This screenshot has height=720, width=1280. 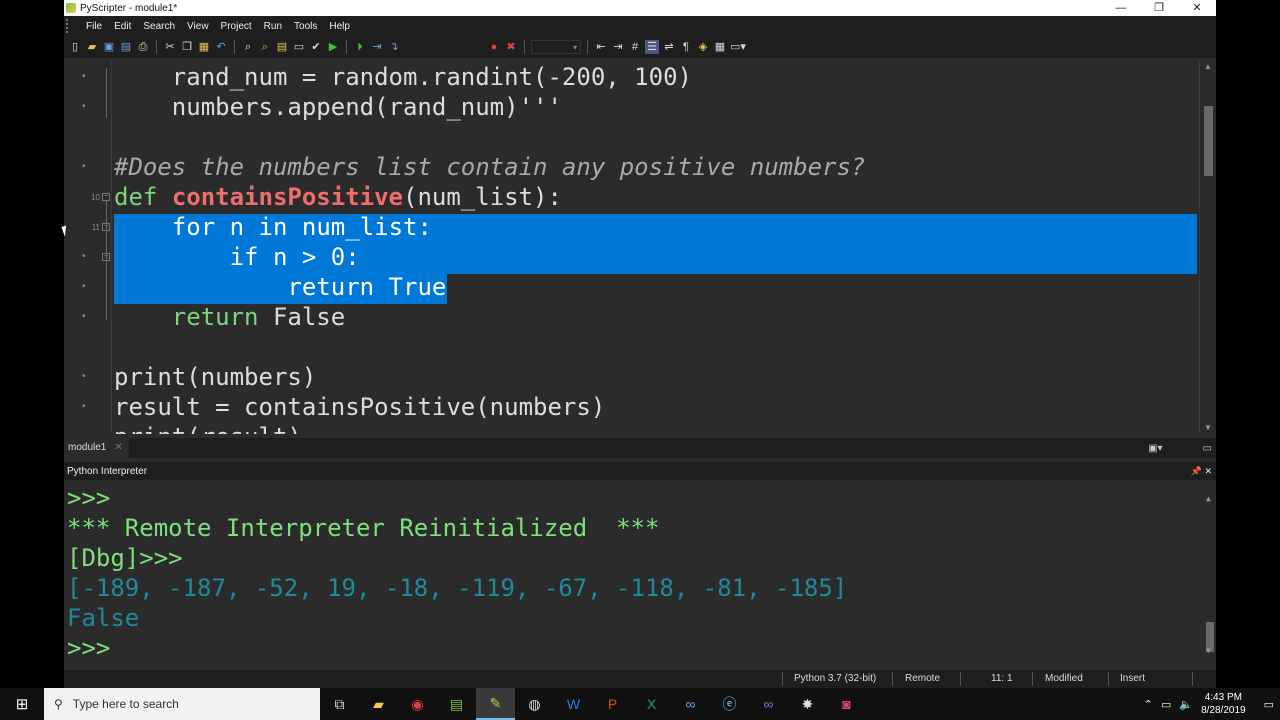 What do you see at coordinates (126, 47) in the screenshot?
I see `save-all-icon: ▤` at bounding box center [126, 47].